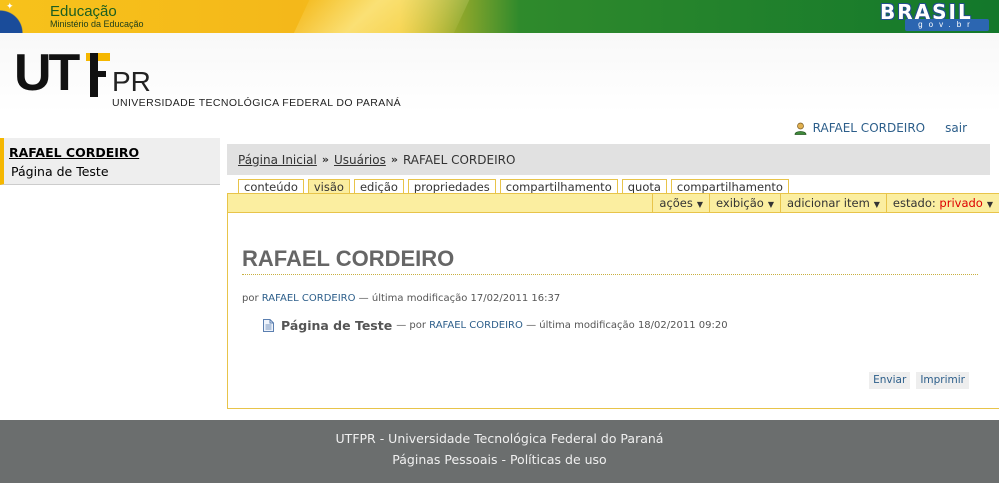 This screenshot has height=483, width=999. What do you see at coordinates (956, 128) in the screenshot?
I see `logout-link: sair` at bounding box center [956, 128].